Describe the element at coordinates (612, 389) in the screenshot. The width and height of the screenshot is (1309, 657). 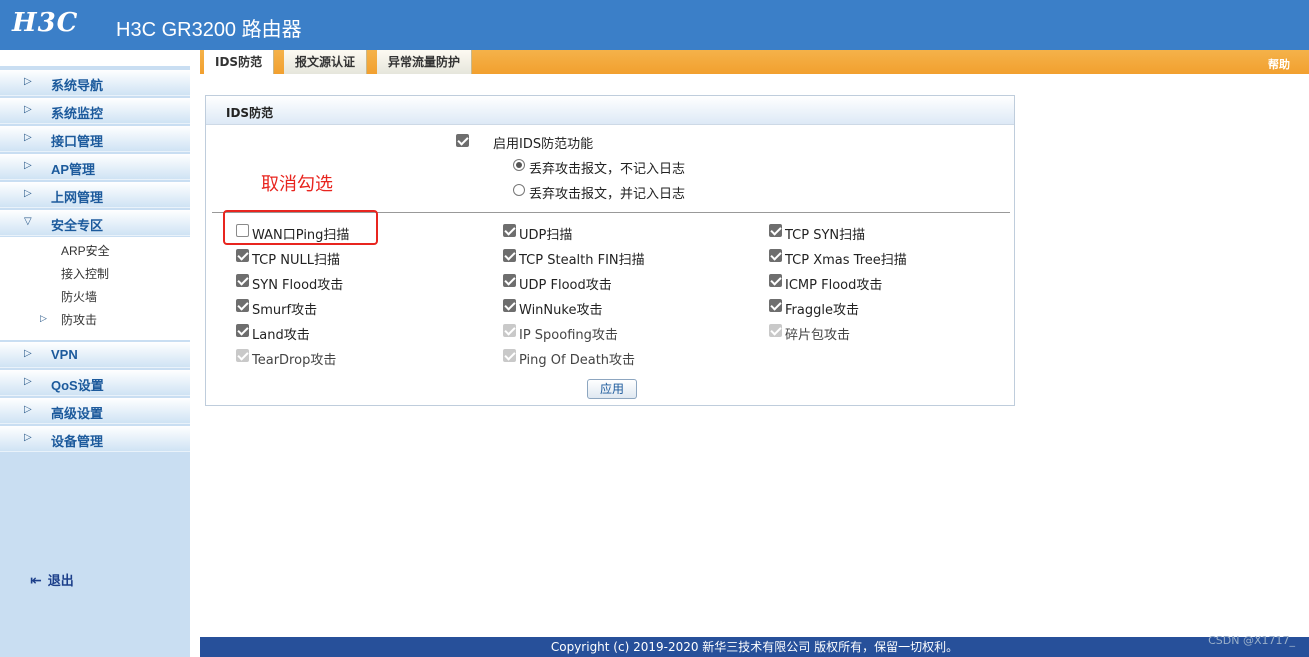
I see `apply-button: 应用` at that location.